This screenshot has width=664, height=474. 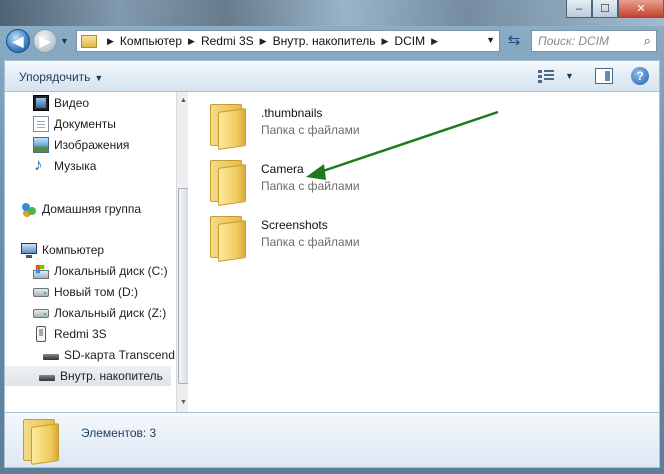 What do you see at coordinates (41, 103) in the screenshot?
I see `video-library-icon` at bounding box center [41, 103].